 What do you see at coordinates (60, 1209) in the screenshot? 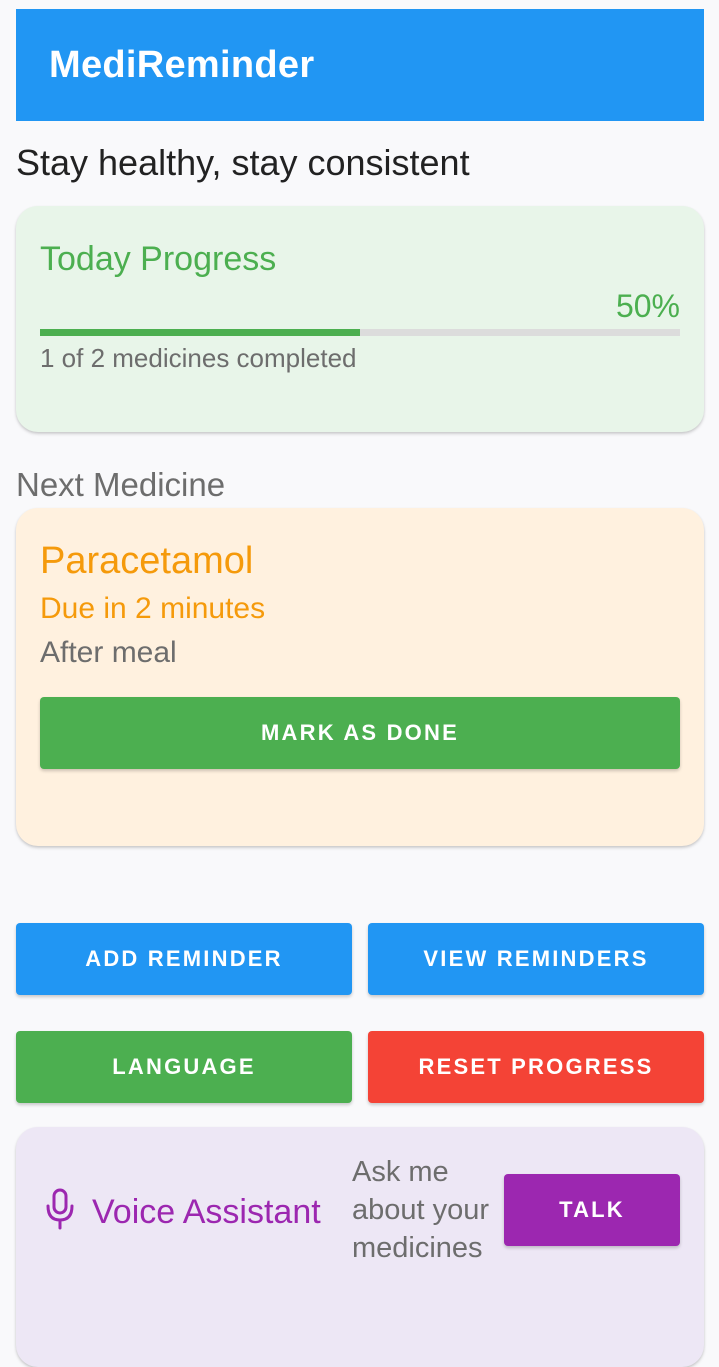
I see `microphone-icon` at bounding box center [60, 1209].